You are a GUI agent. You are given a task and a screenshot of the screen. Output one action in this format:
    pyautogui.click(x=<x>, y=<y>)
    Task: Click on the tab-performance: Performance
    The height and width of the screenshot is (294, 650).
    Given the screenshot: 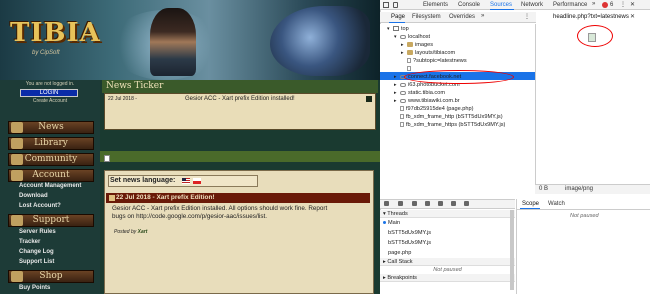 What is the action you would take?
    pyautogui.click(x=570, y=5)
    